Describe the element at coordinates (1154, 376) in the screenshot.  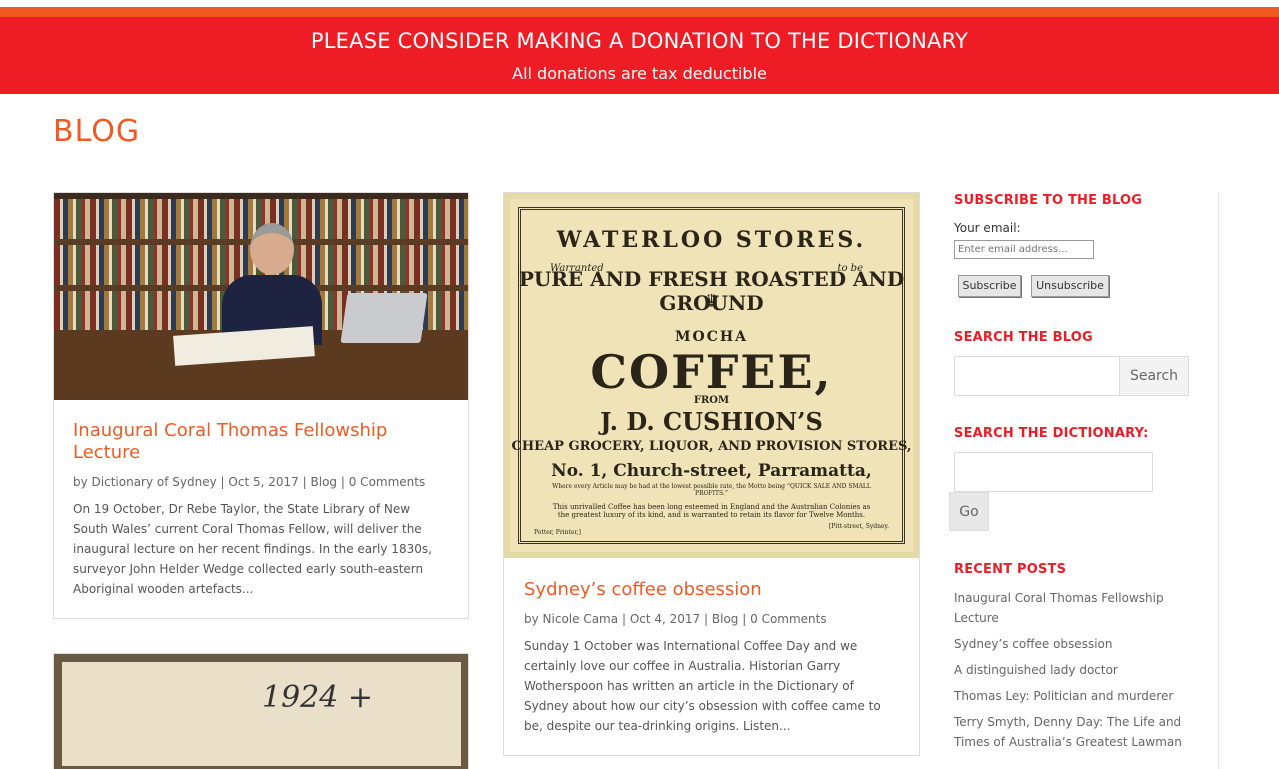
I see `search-button: Search` at that location.